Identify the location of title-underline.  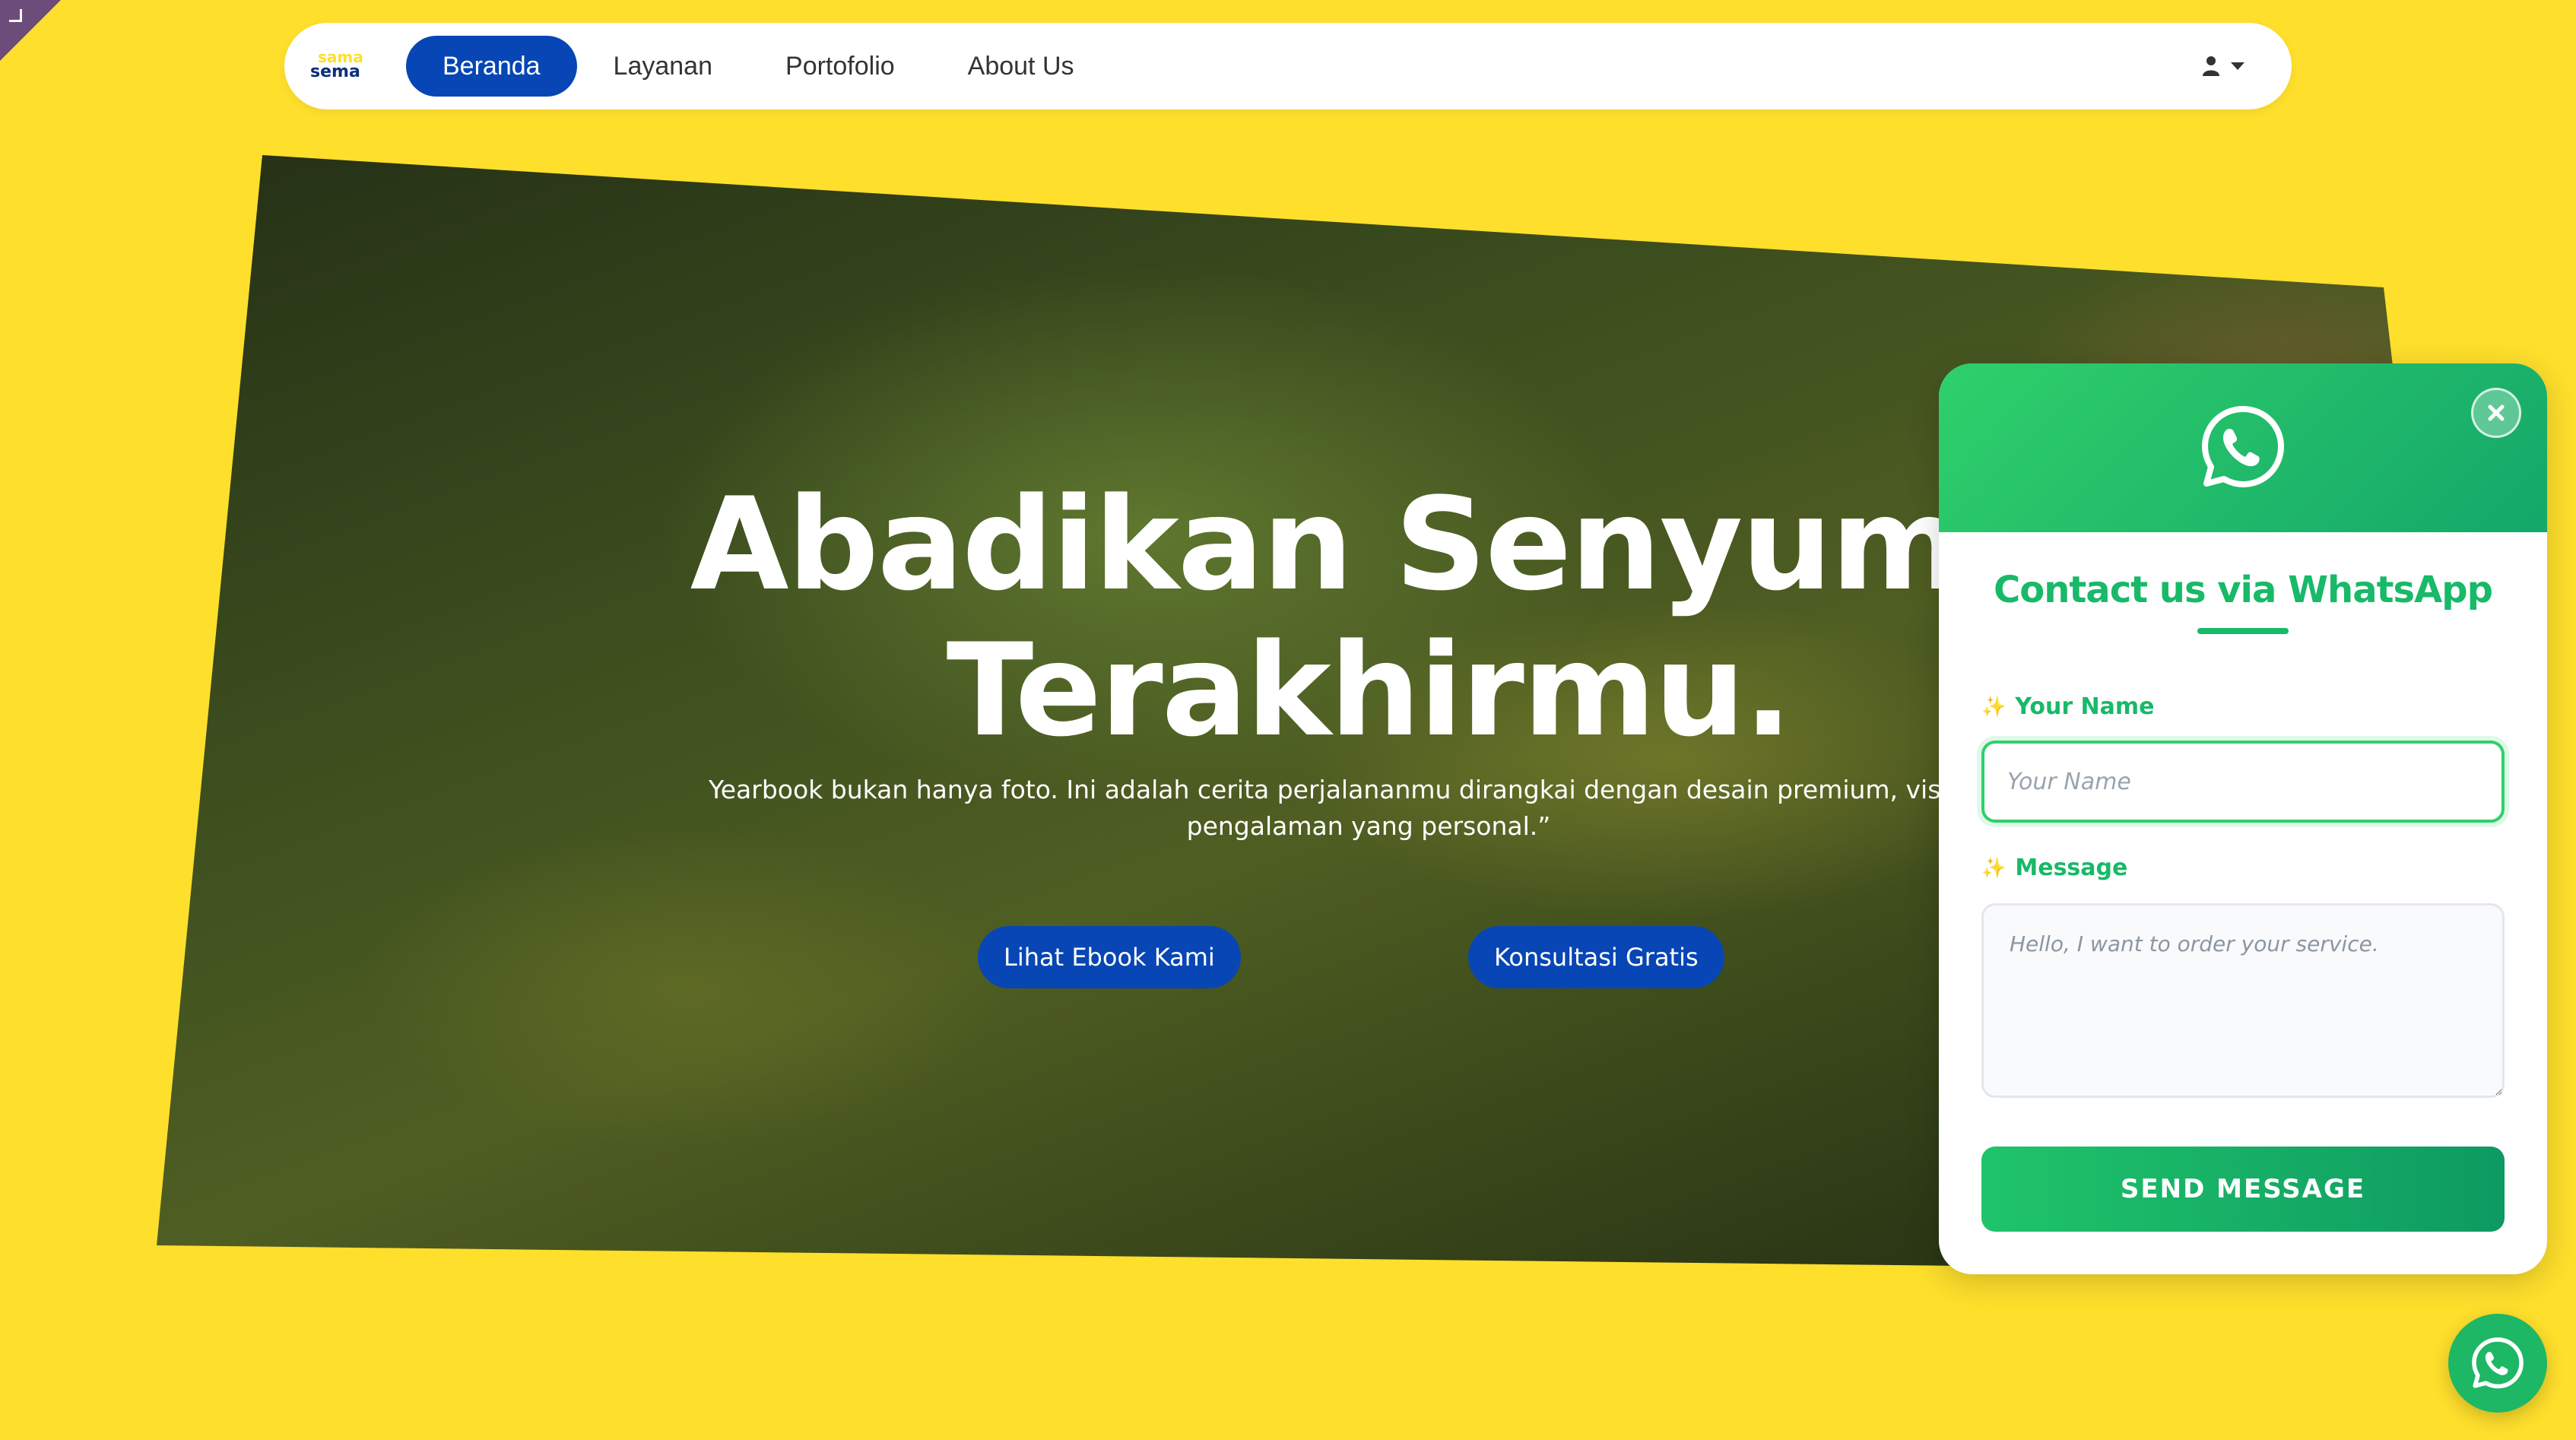
(2243, 631).